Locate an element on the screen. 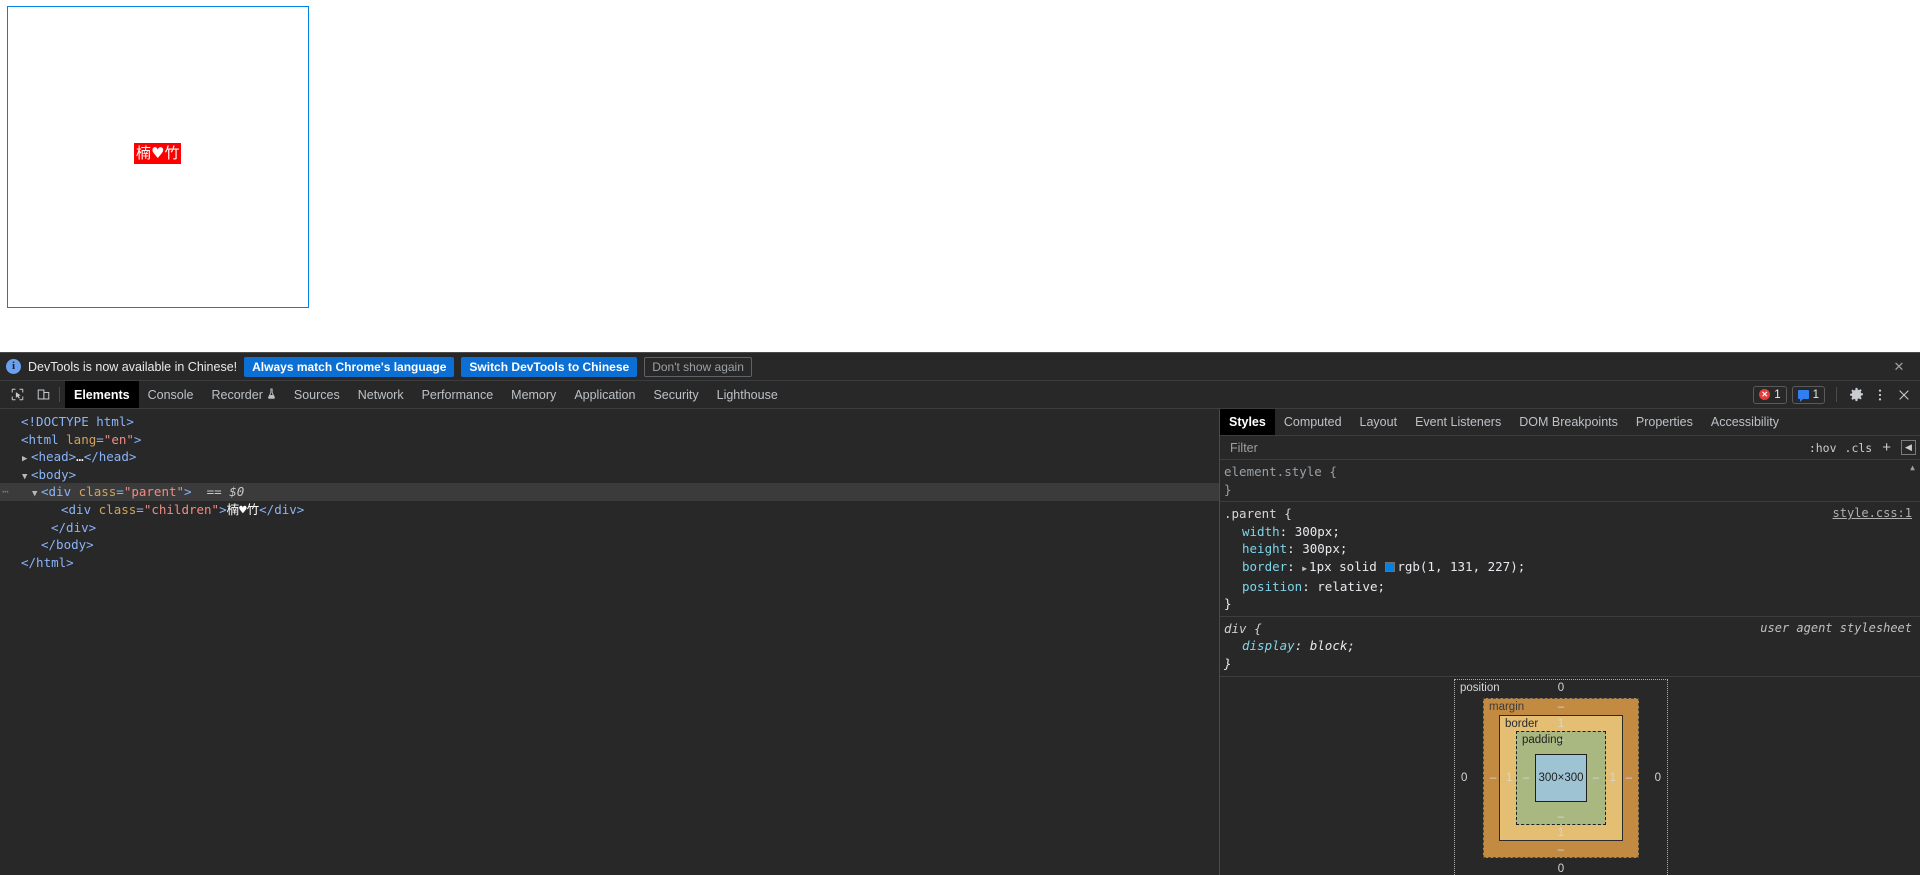 The height and width of the screenshot is (875, 1920). css-value-color: rgb(1, 131, 227); is located at coordinates (1461, 566).